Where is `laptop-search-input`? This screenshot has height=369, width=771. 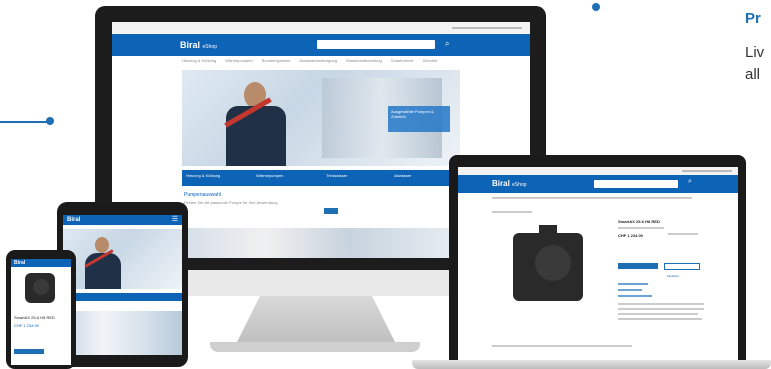 laptop-search-input is located at coordinates (636, 184).